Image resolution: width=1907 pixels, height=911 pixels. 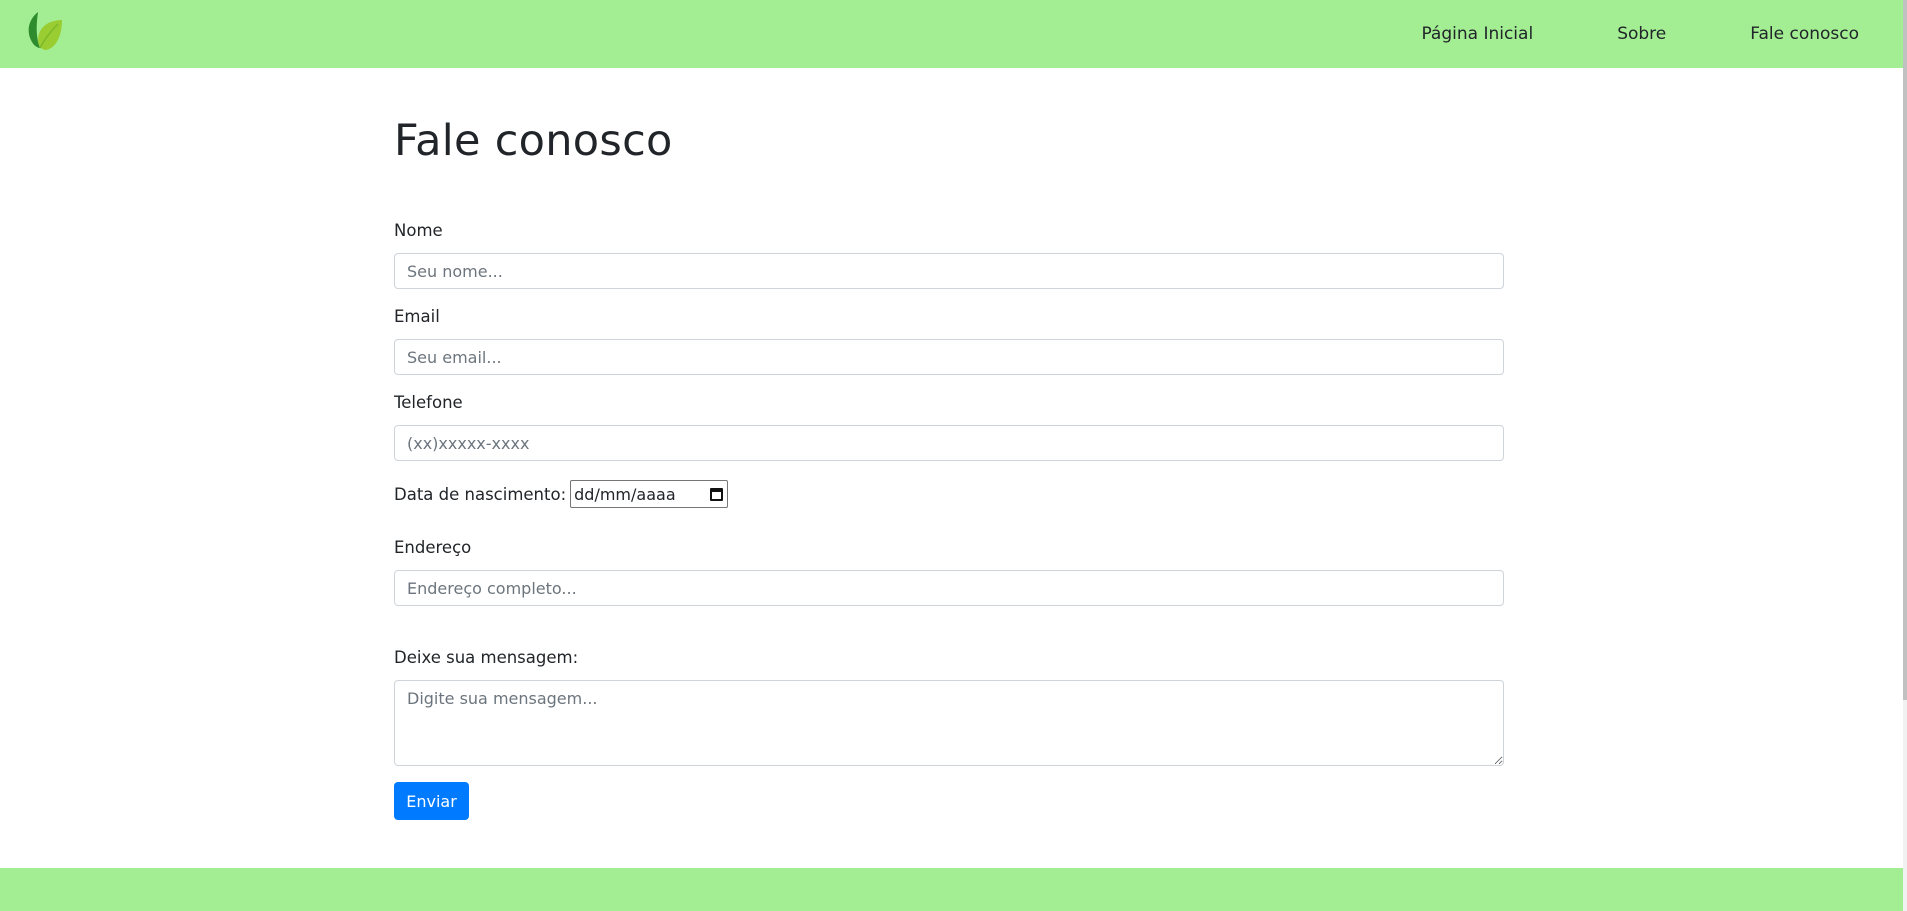 What do you see at coordinates (1905, 350) in the screenshot?
I see `scrollbar-thumb` at bounding box center [1905, 350].